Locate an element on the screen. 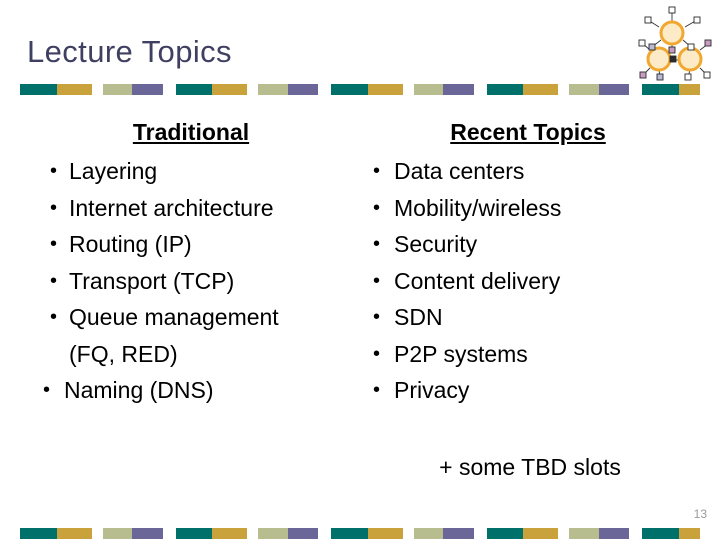  list-item-label: Queue management is located at coordinates (174, 317).